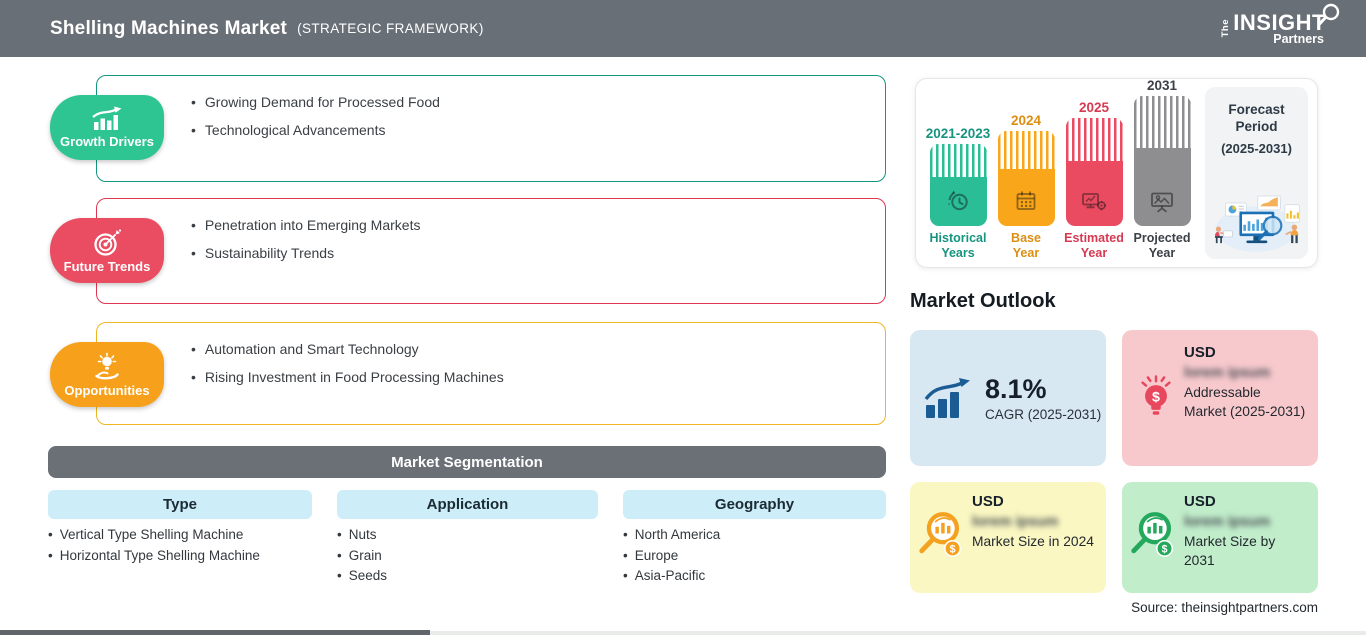 The image size is (1366, 635). I want to click on list-item: Europe, so click(671, 556).